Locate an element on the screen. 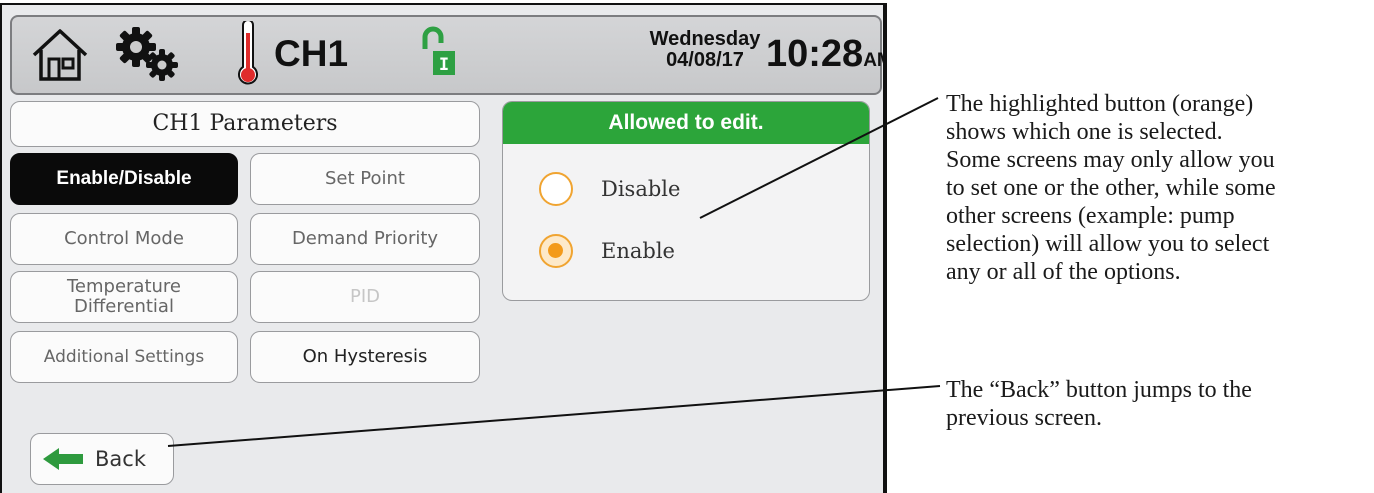  radio-note-line: other screens (example: pump is located at coordinates (1090, 216).